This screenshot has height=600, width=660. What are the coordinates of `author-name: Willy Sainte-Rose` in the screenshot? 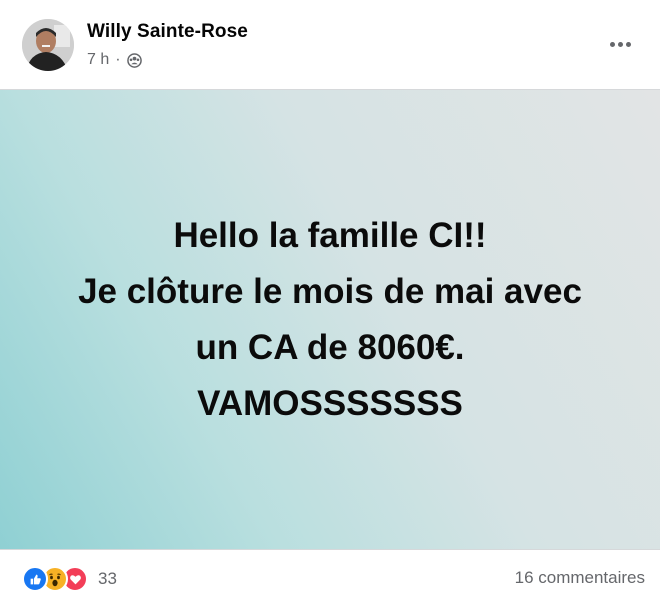 It's located at (167, 32).